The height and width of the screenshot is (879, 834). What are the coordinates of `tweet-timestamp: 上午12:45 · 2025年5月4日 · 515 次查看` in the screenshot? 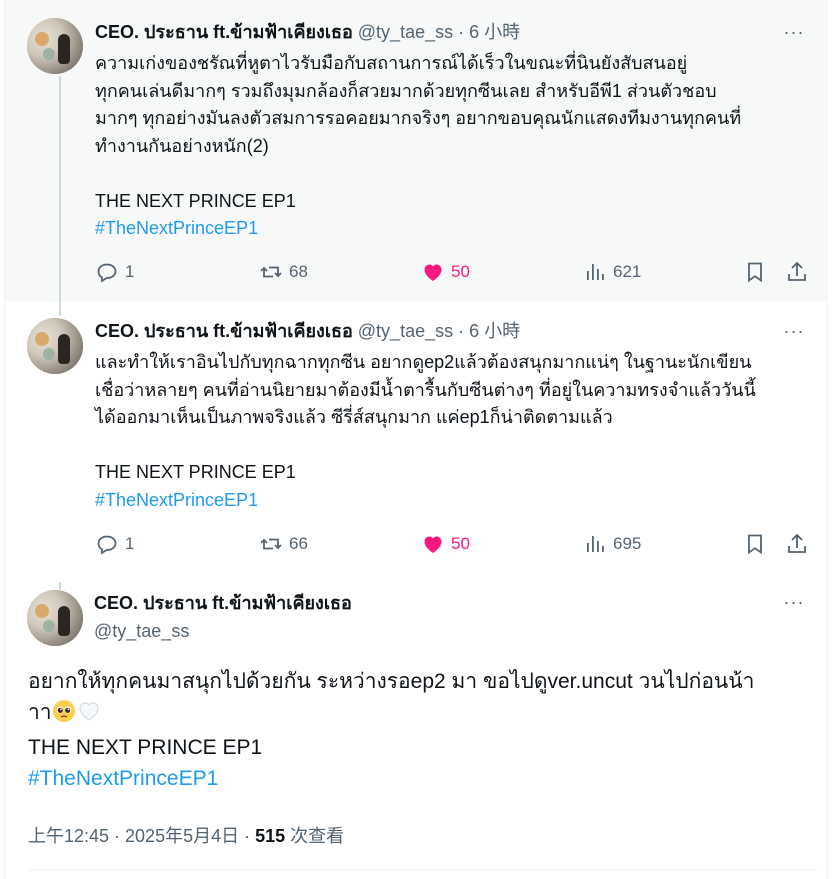 It's located at (186, 835).